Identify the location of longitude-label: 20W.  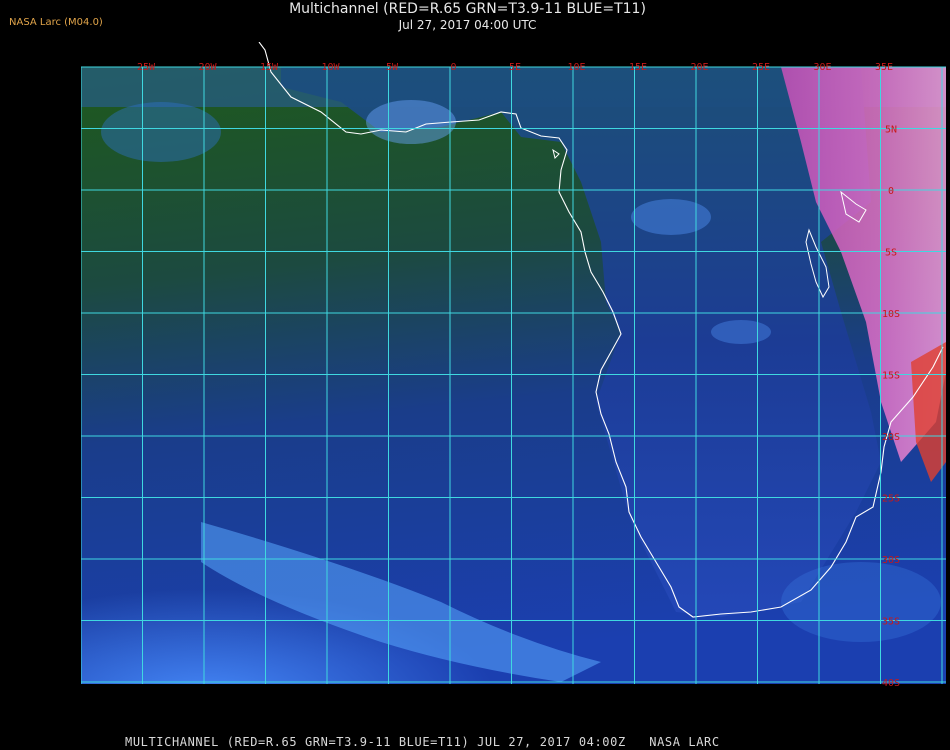
(207, 67).